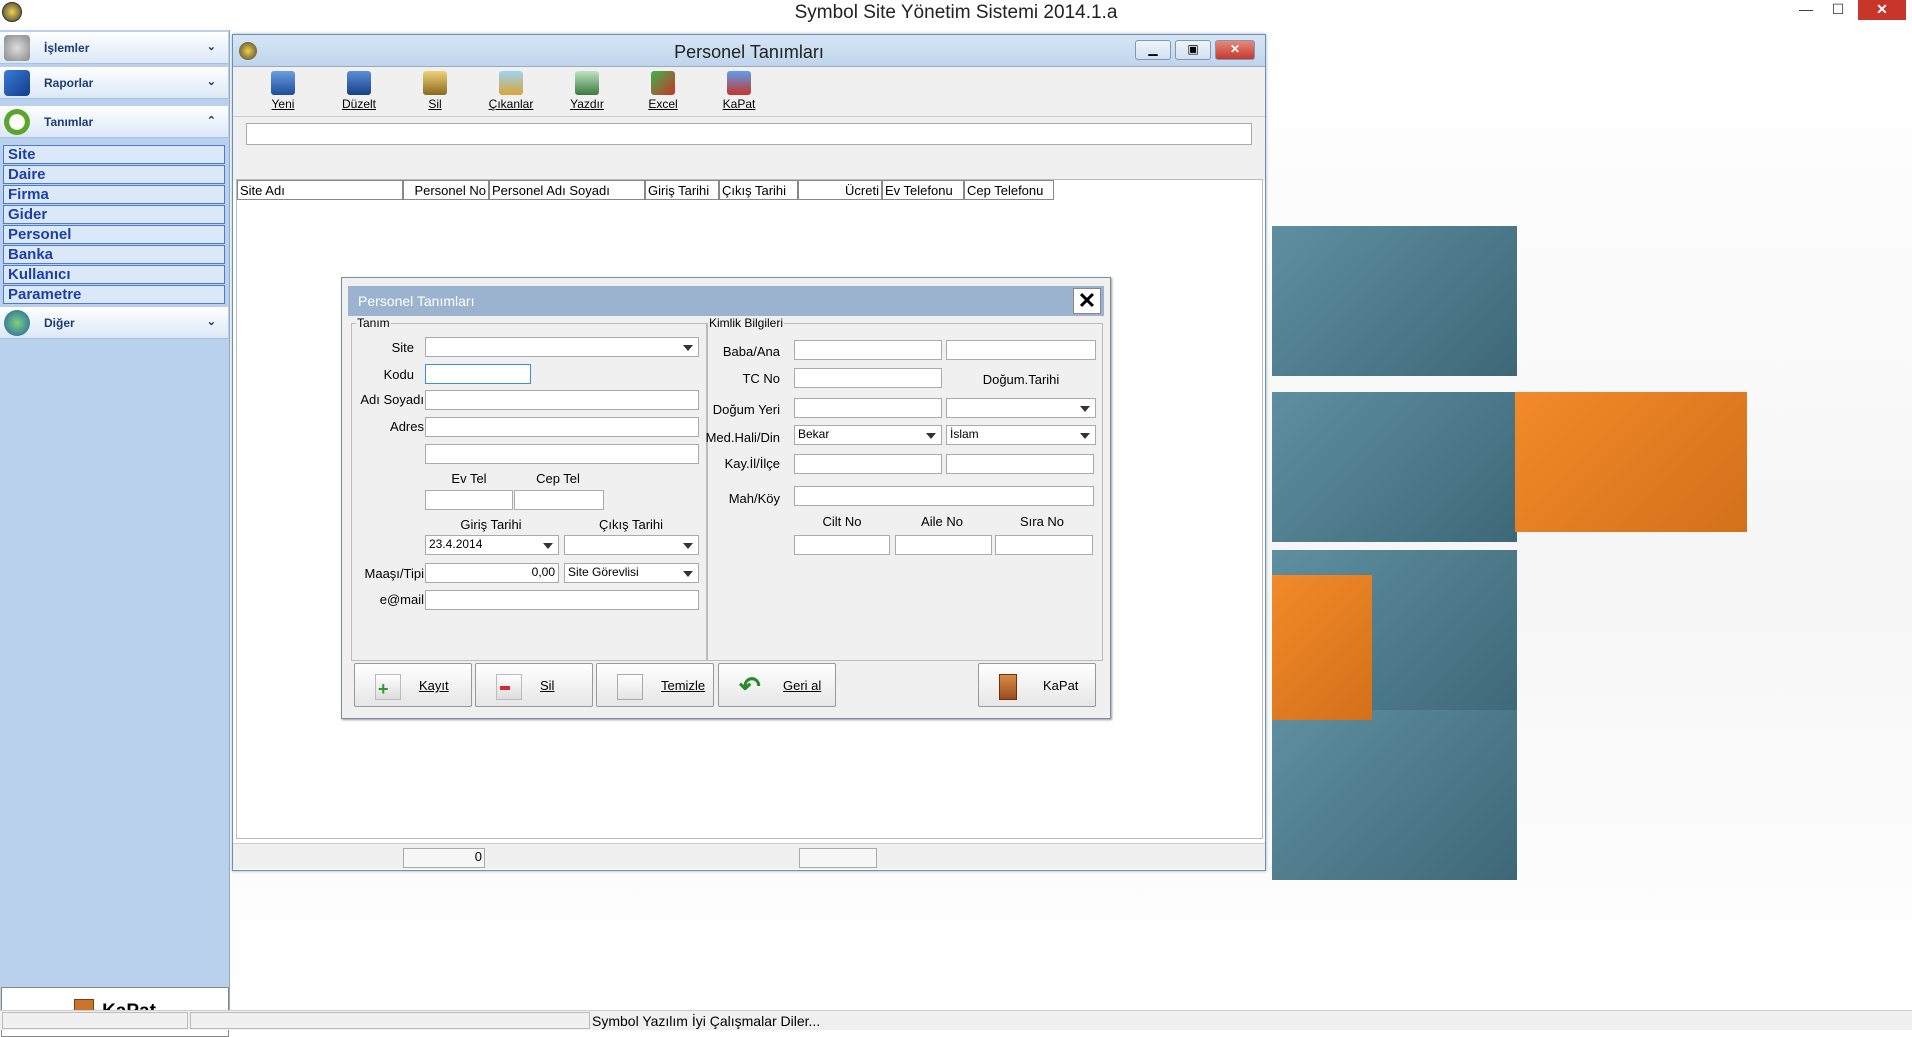 The image size is (1912, 1037). What do you see at coordinates (373, 323) in the screenshot?
I see `group-tanim-title: Tanım` at bounding box center [373, 323].